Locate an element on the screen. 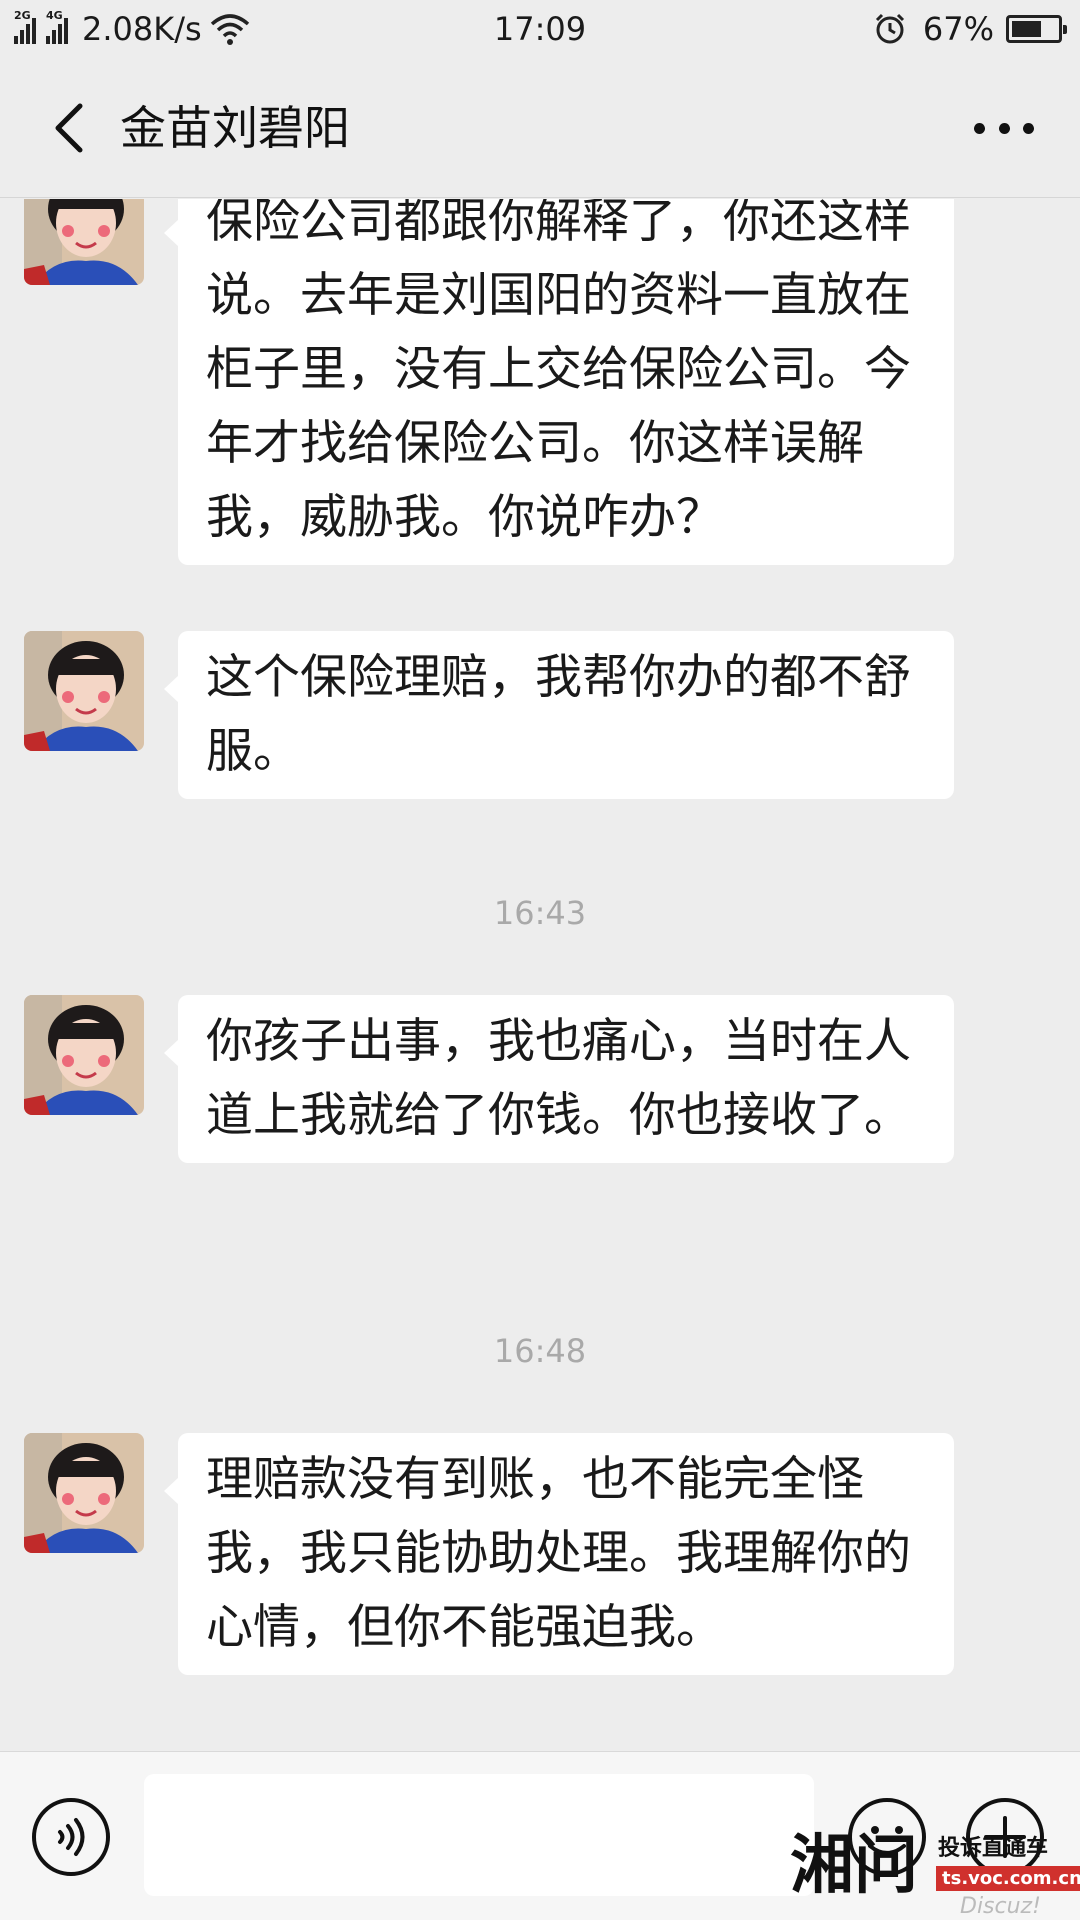  message-text: 理赔款没有到账，也不能完全怪我，我只能协助处理。我理解你的心情，但你不能强迫我。 is located at coordinates (558, 1553).